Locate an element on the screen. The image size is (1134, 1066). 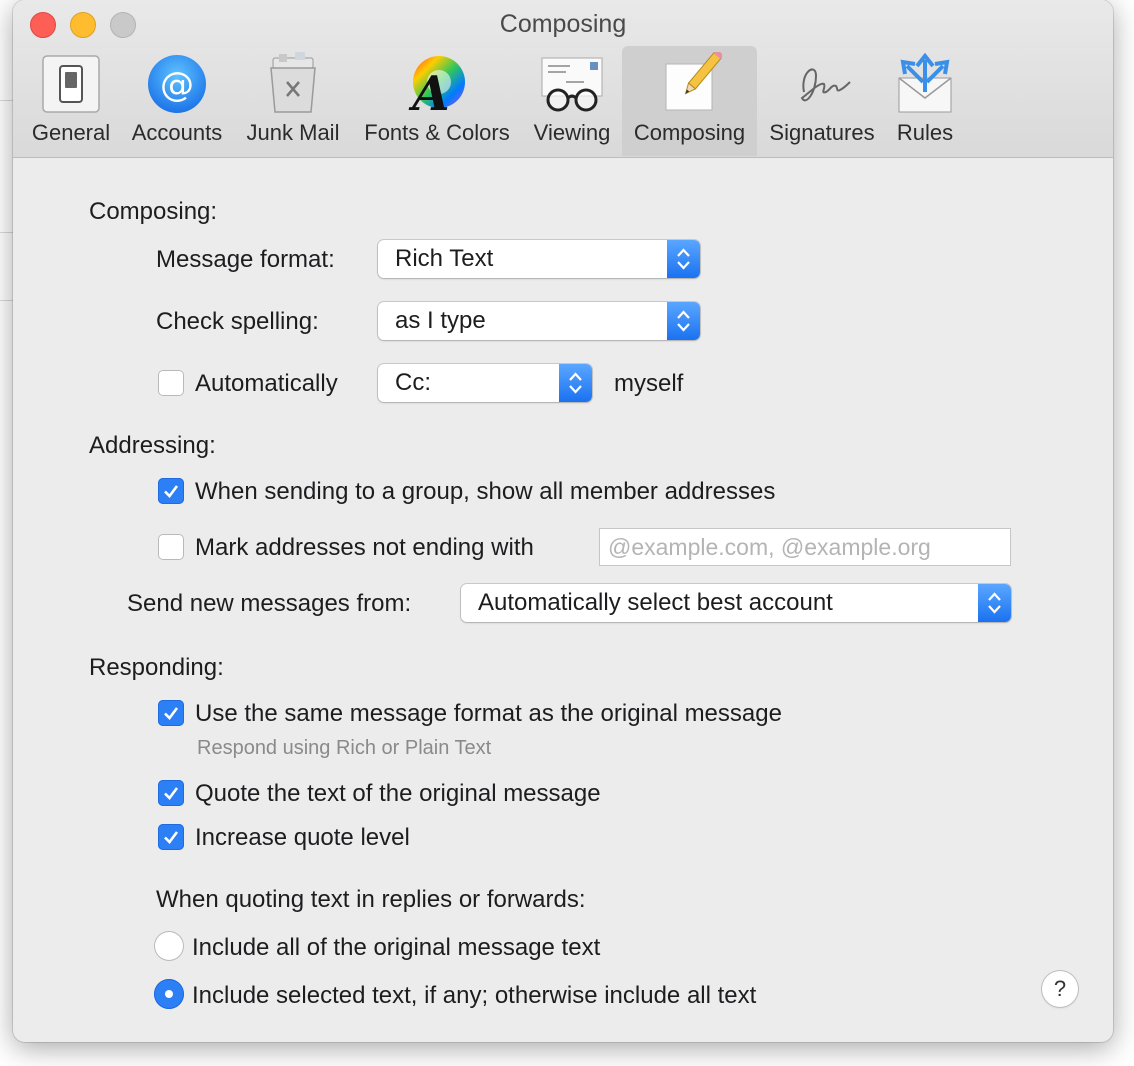
glasses-letter-icon is located at coordinates (572, 84).